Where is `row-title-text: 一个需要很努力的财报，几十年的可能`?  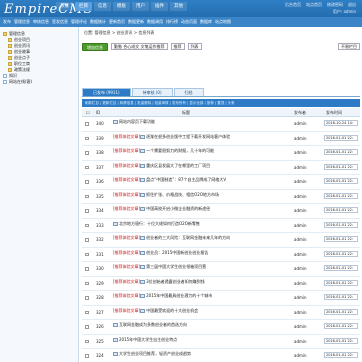 row-title-text: 一个需要很努力的财报，几十年的可能 is located at coordinates (180, 150).